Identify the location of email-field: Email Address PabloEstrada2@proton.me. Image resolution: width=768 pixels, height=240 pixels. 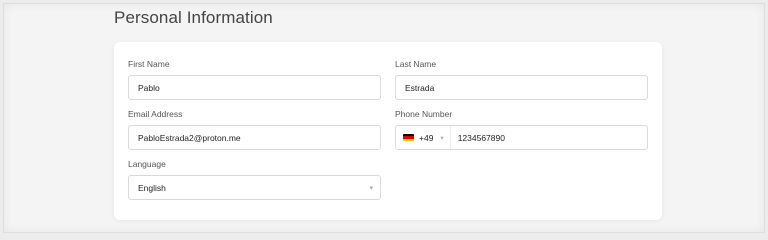
(254, 129).